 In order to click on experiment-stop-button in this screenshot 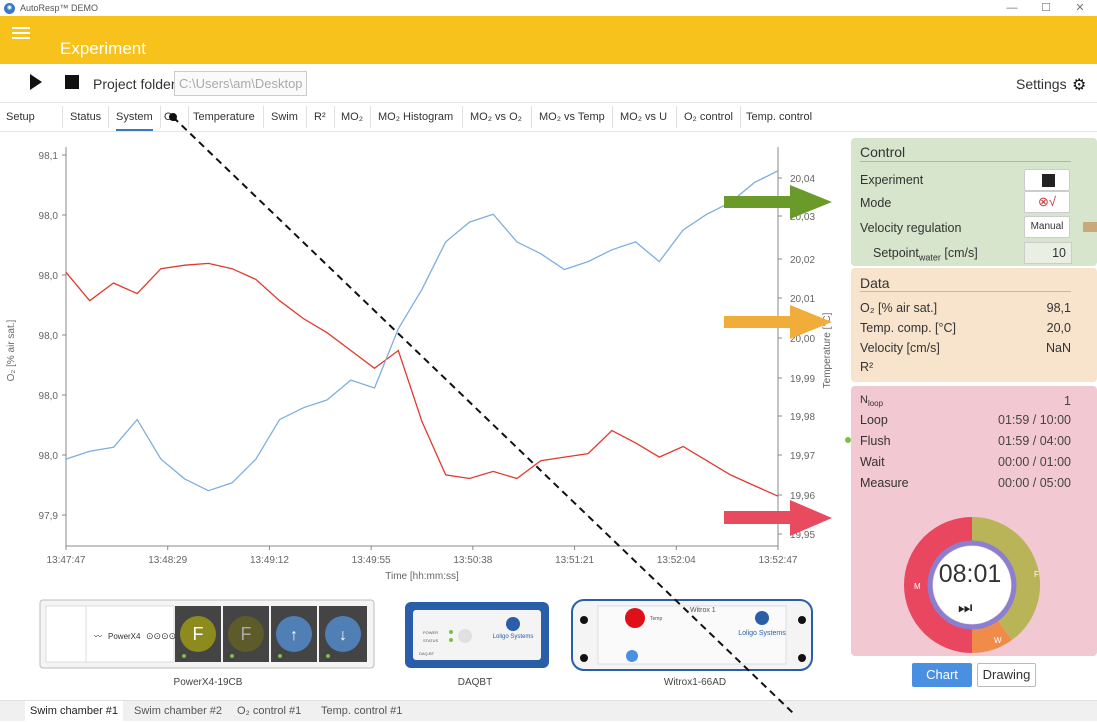, I will do `click(1047, 180)`.